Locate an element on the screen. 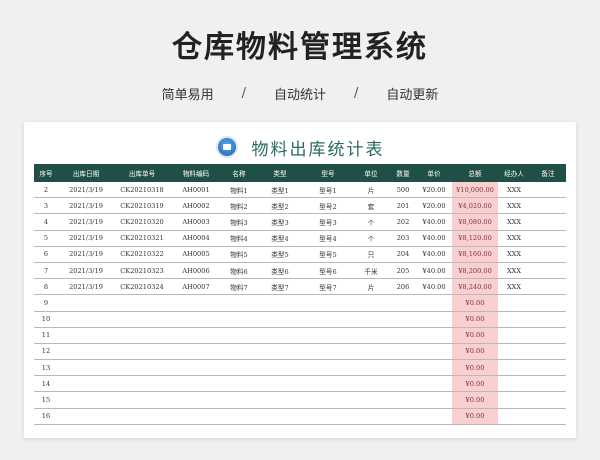  table-cell: CK20210323 is located at coordinates (142, 271).